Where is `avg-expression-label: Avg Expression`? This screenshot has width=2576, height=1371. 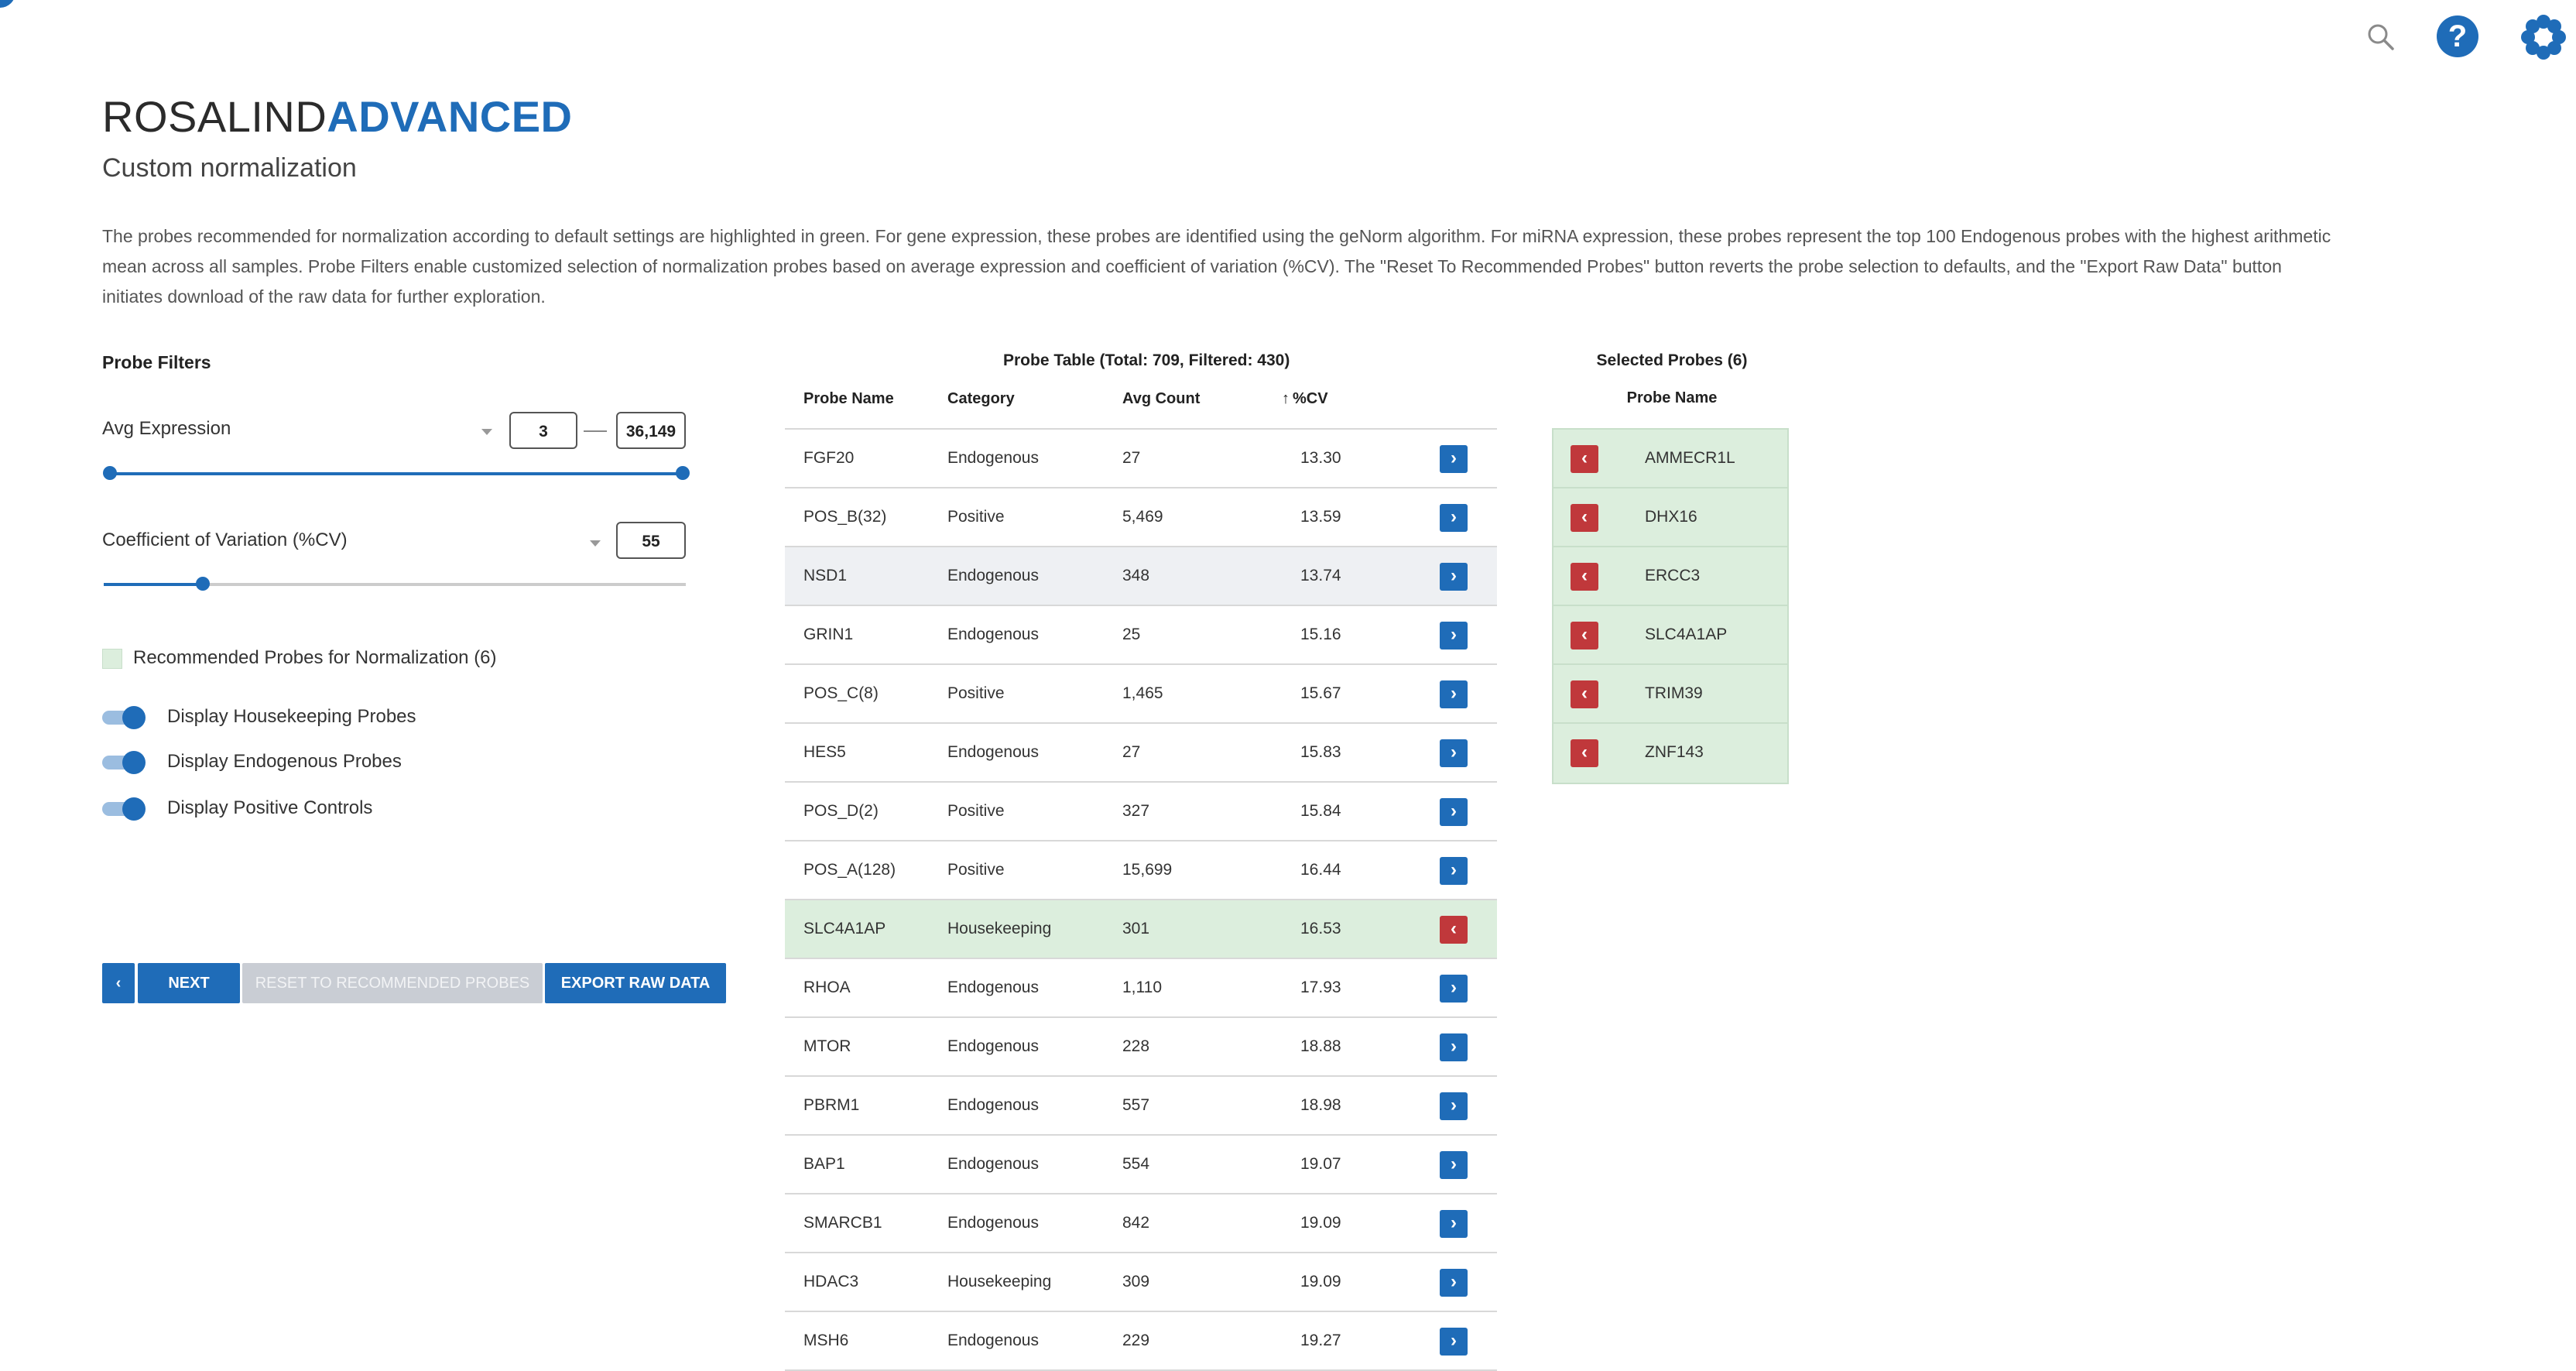
avg-expression-label: Avg Expression is located at coordinates (166, 428).